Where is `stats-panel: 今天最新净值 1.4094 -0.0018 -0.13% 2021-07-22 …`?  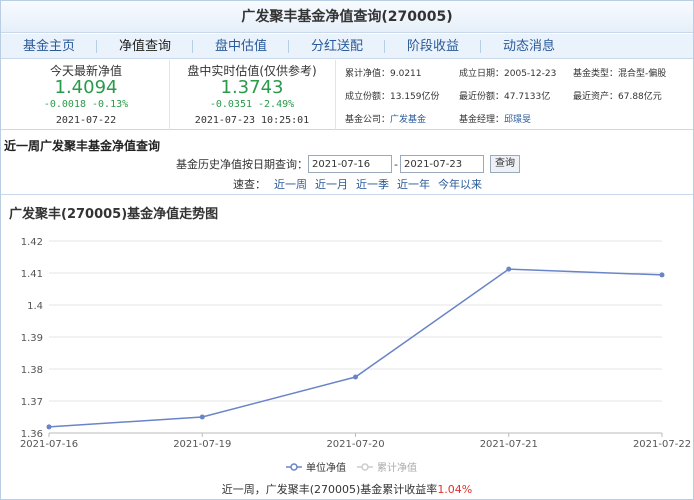 stats-panel: 今天最新净值 1.4094 -0.0018 -0.13% 2021-07-22 … is located at coordinates (347, 95).